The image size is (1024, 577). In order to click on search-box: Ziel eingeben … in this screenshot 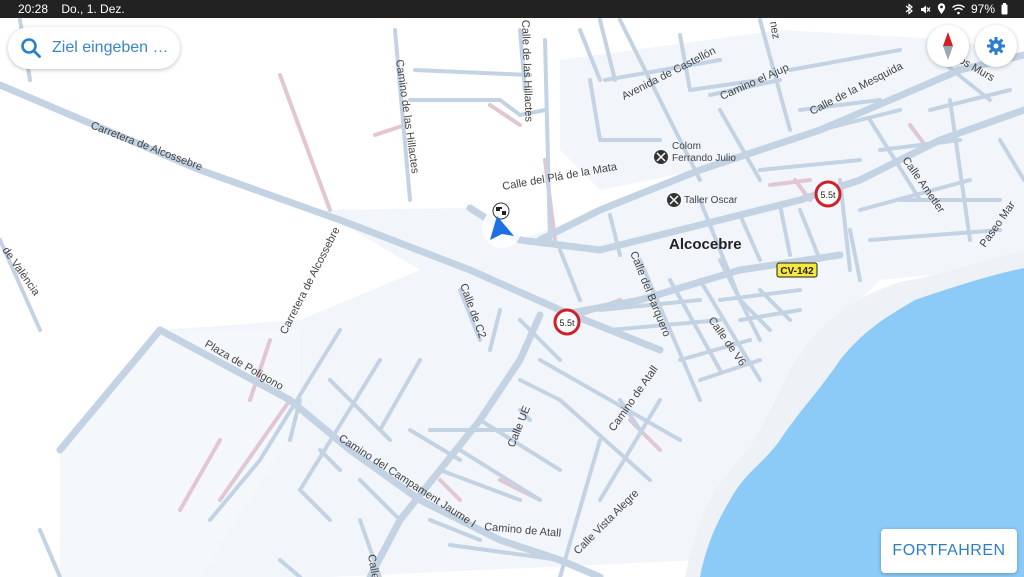, I will do `click(94, 48)`.